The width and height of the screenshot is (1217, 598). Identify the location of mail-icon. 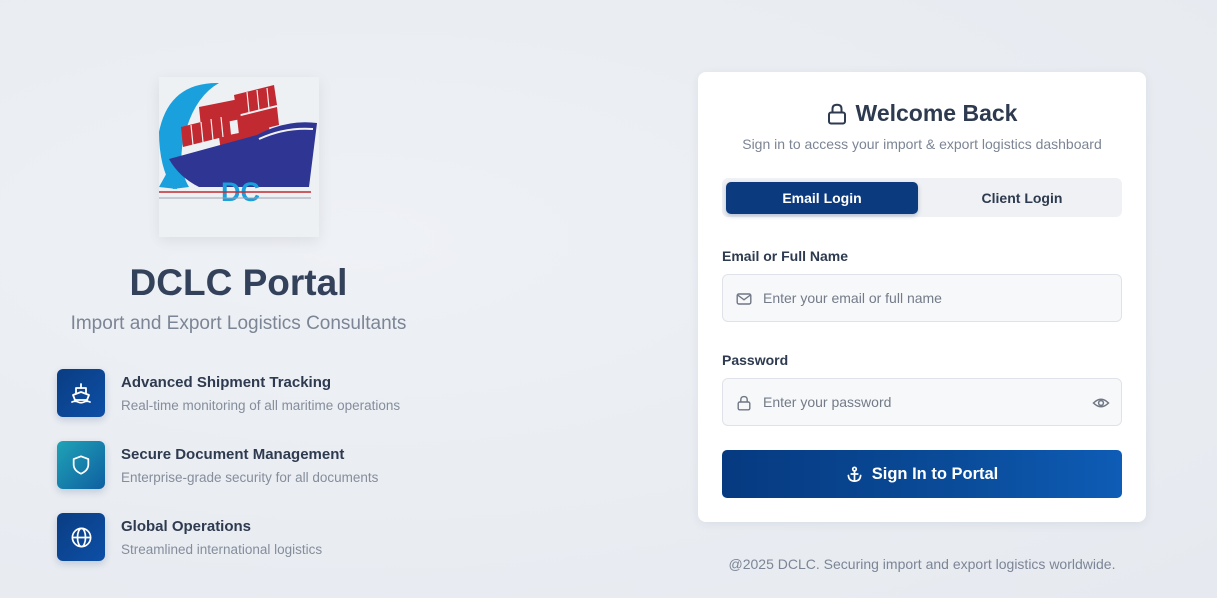
(744, 299).